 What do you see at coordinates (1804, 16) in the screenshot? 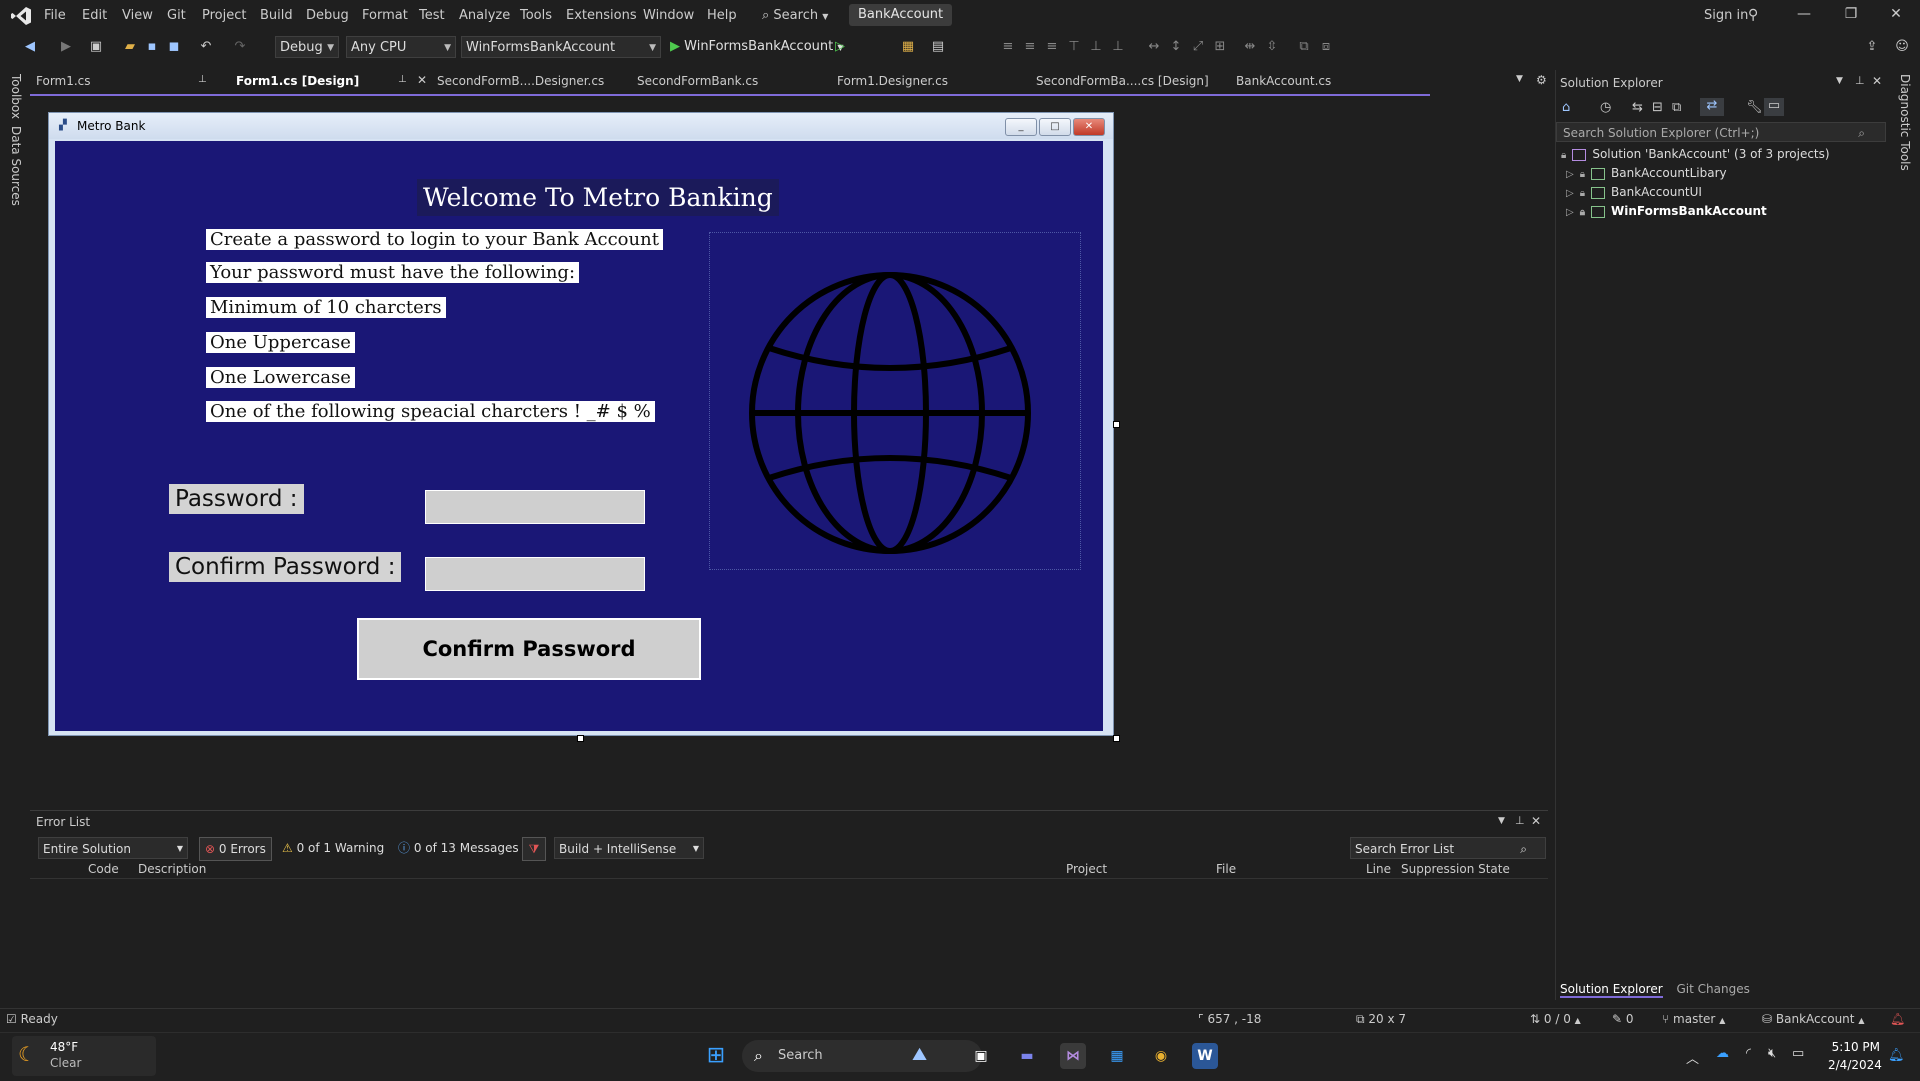
I see `minimize-icon: —` at bounding box center [1804, 16].